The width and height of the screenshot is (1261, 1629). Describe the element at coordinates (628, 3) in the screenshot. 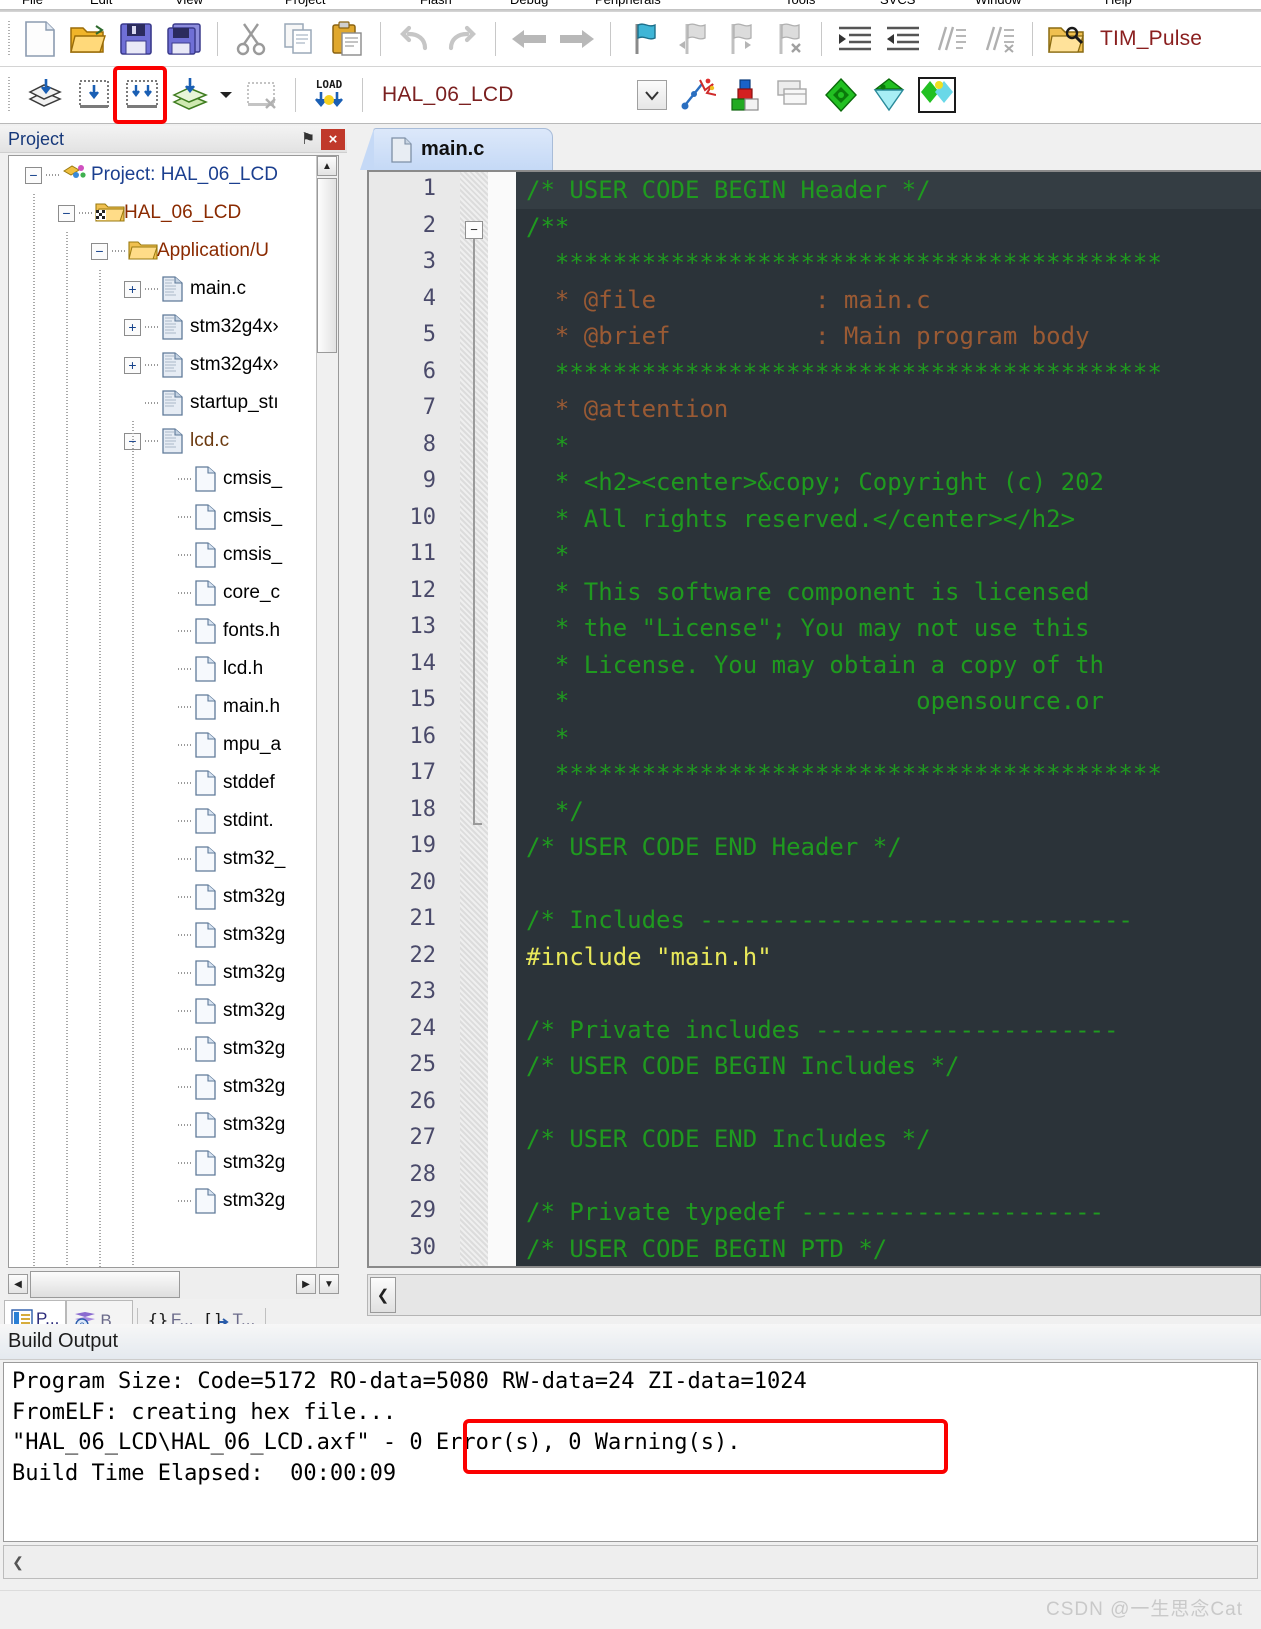

I see `menu-item-peripherals: Peripherals` at that location.